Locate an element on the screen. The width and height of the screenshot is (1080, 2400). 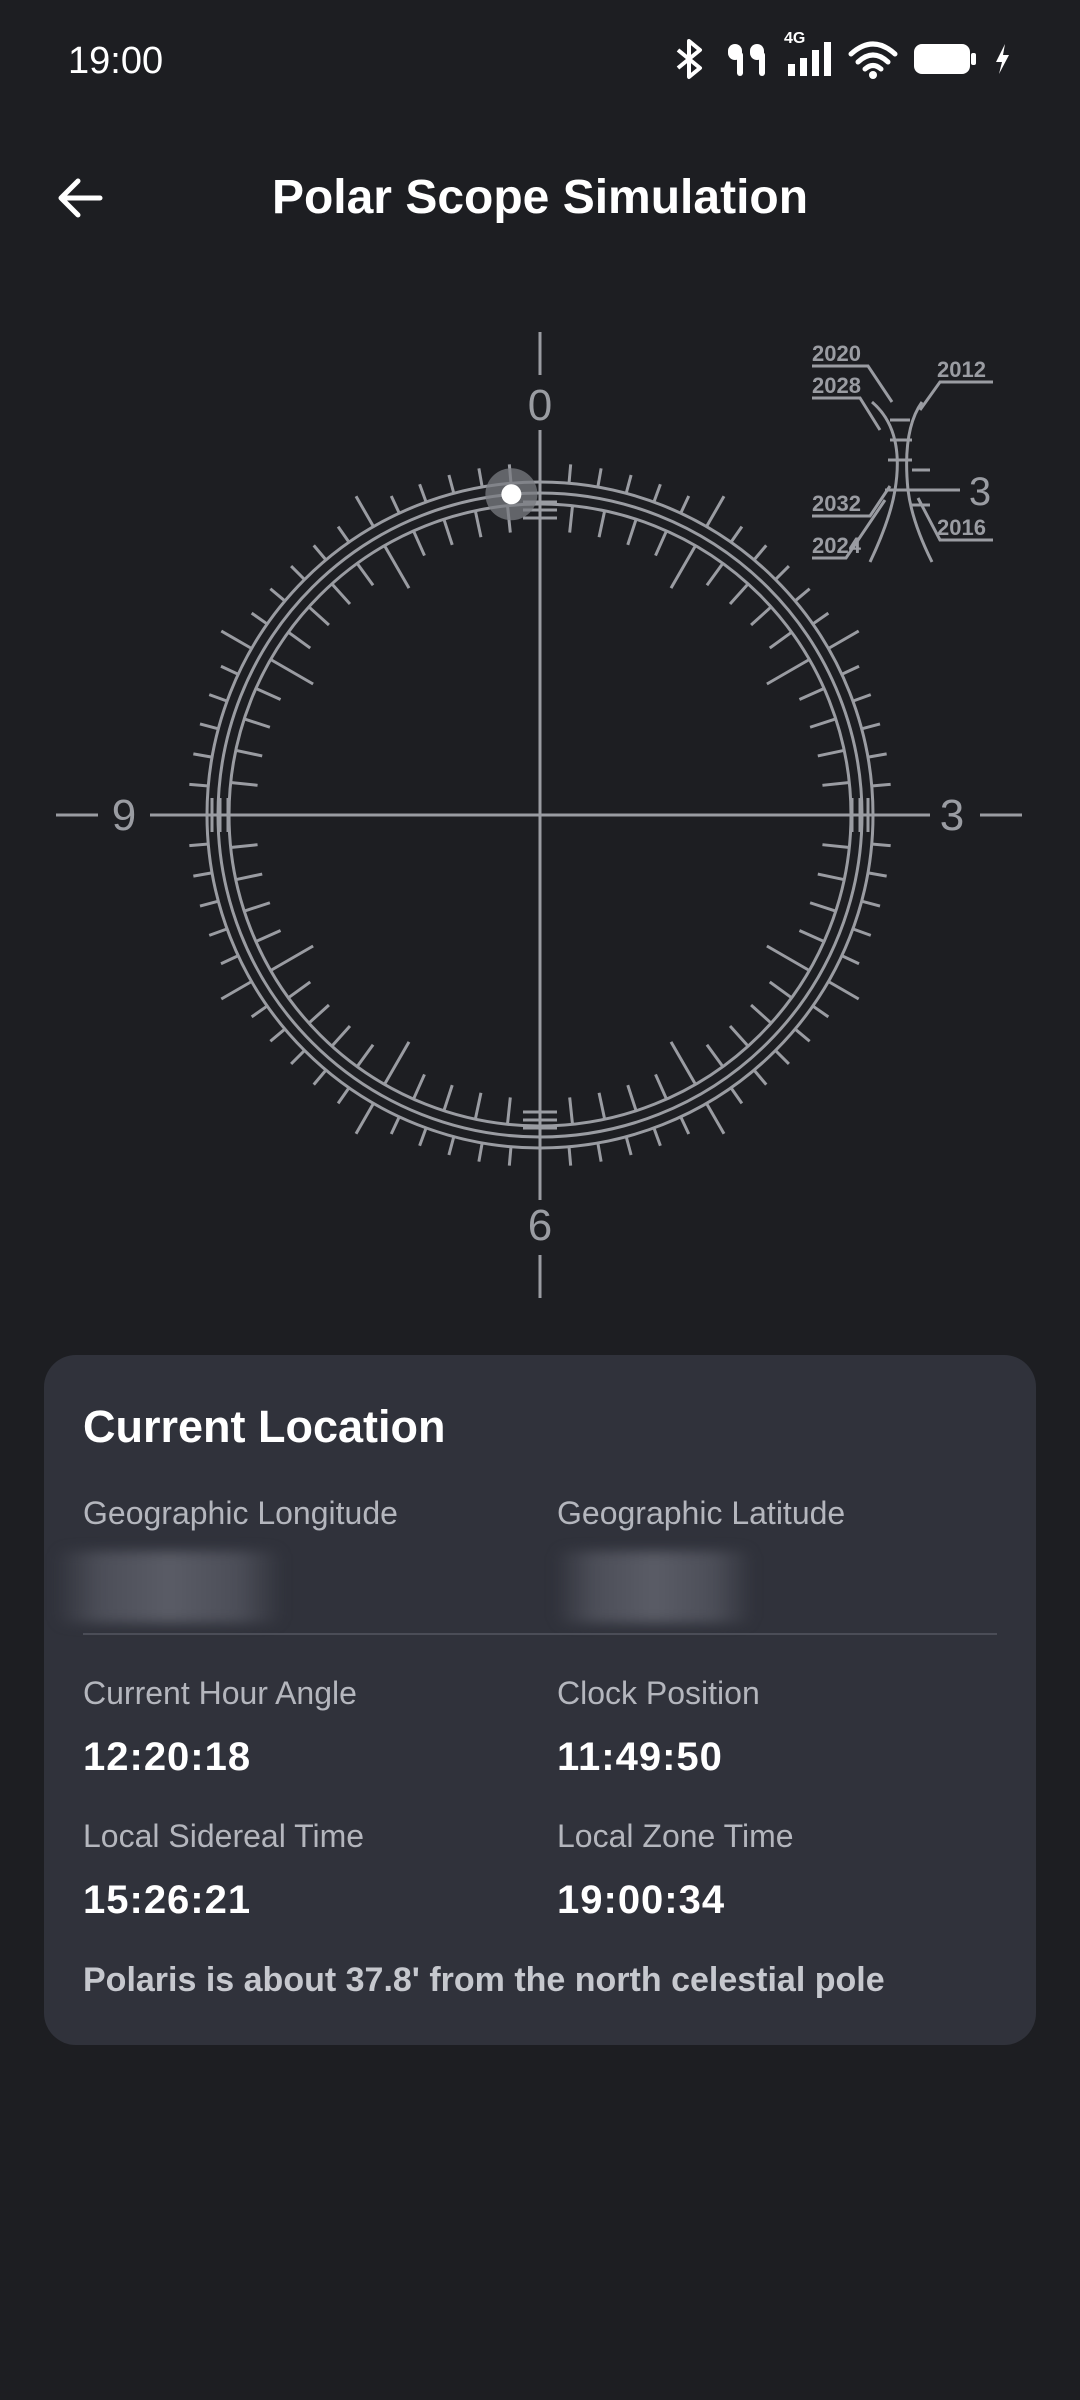
latitude-value-redacted is located at coordinates (654, 1587).